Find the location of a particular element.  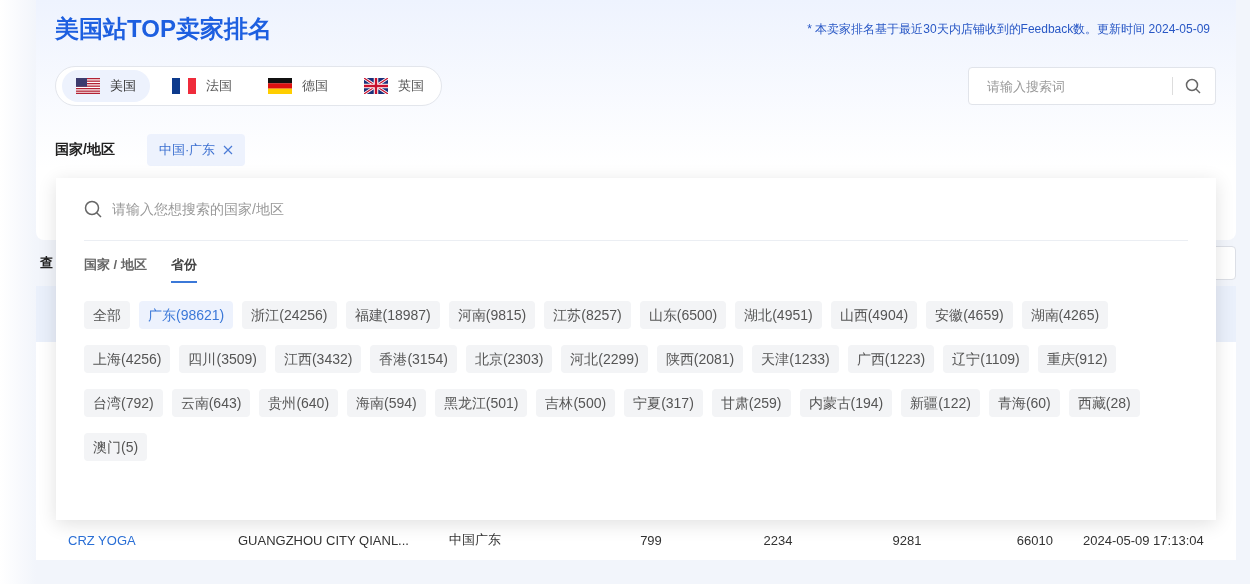

region-search-field: 请输入您想搜索的国家/地区 is located at coordinates (649, 209).